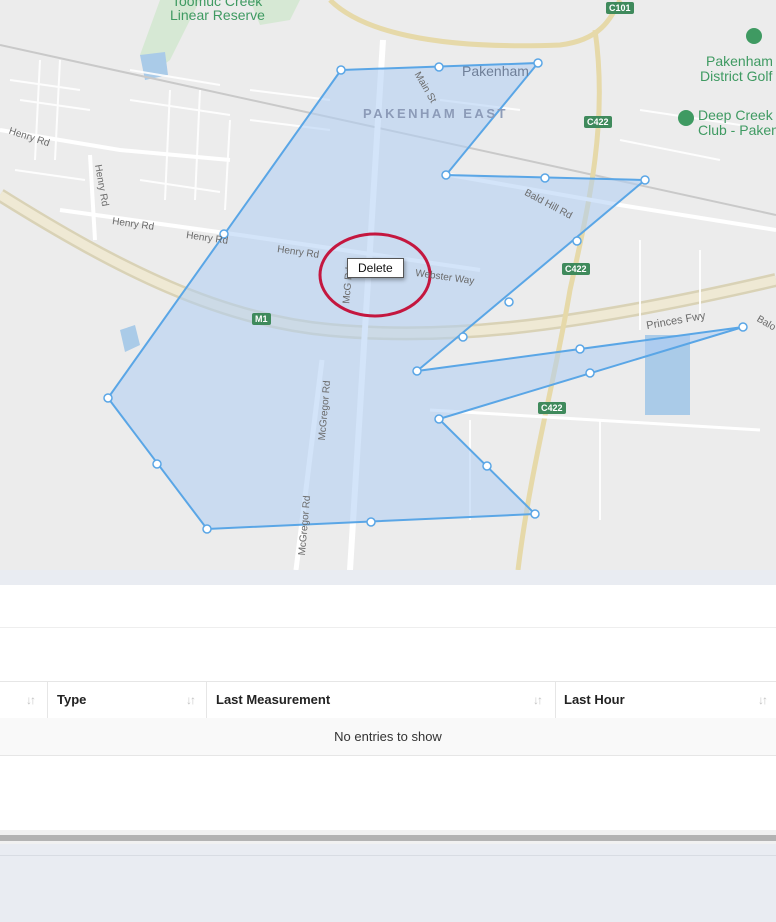 The width and height of the screenshot is (776, 922). I want to click on golf-label: Deep Creek C, so click(737, 115).